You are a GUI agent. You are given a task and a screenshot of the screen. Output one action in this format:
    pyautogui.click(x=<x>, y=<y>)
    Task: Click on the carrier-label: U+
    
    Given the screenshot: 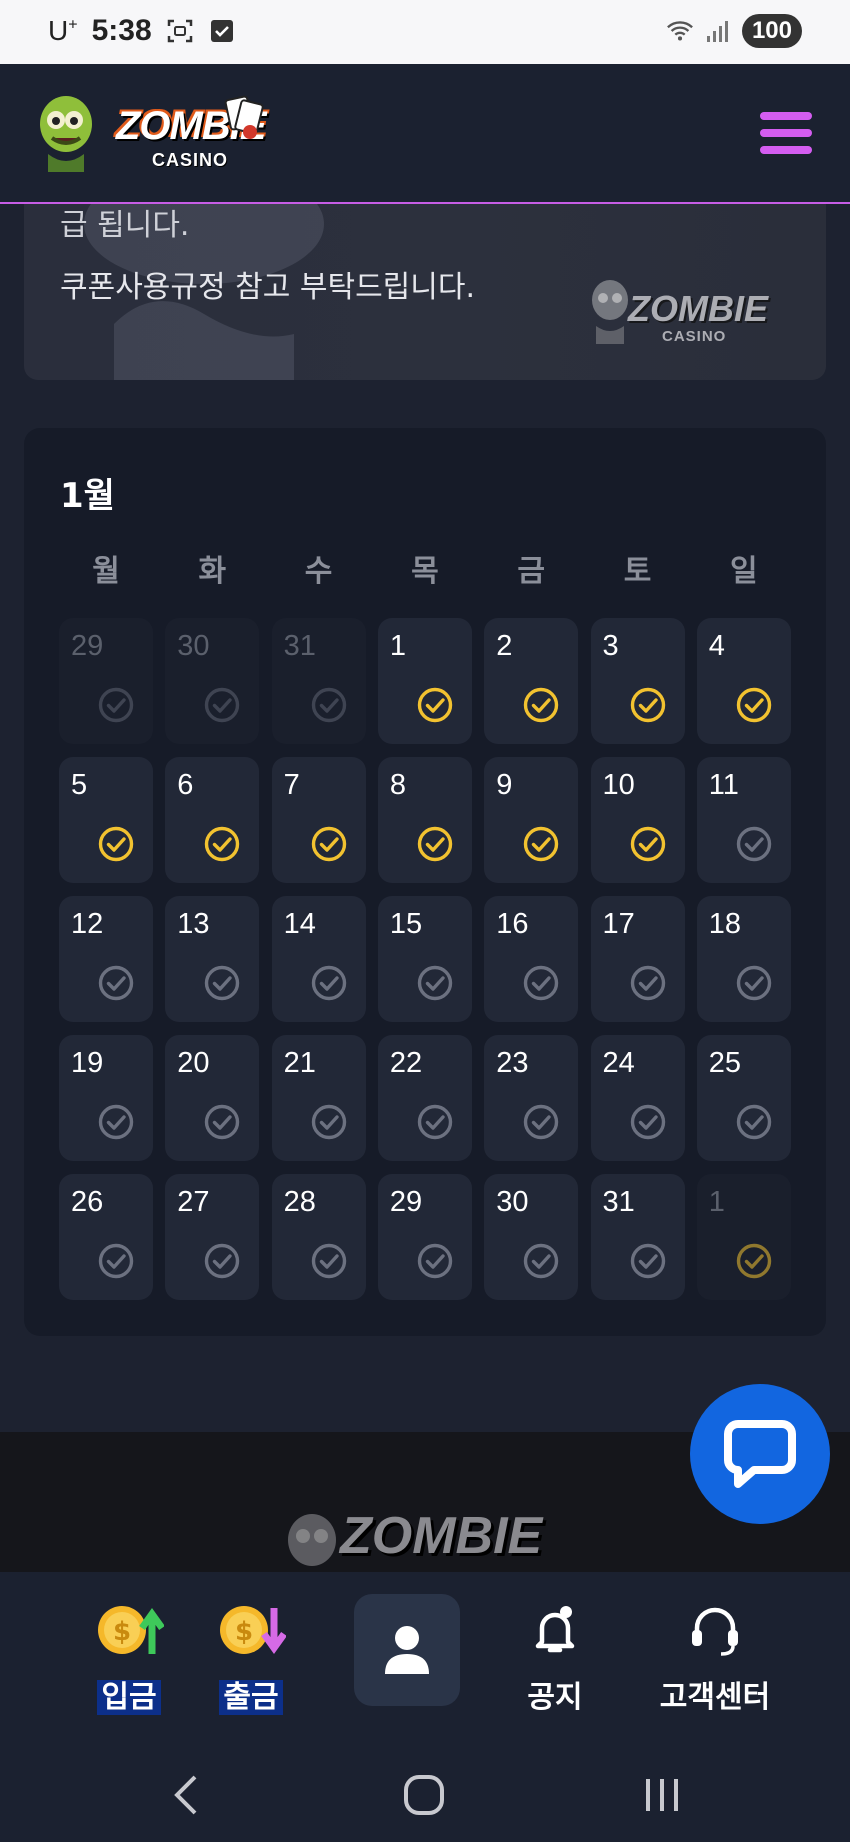 What is the action you would take?
    pyautogui.click(x=63, y=30)
    